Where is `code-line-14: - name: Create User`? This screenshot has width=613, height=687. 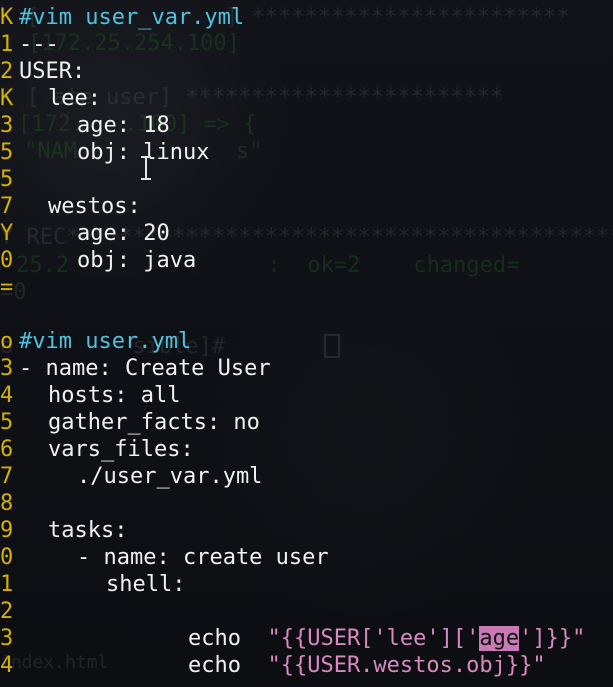 code-line-14: - name: Create User is located at coordinates (145, 368).